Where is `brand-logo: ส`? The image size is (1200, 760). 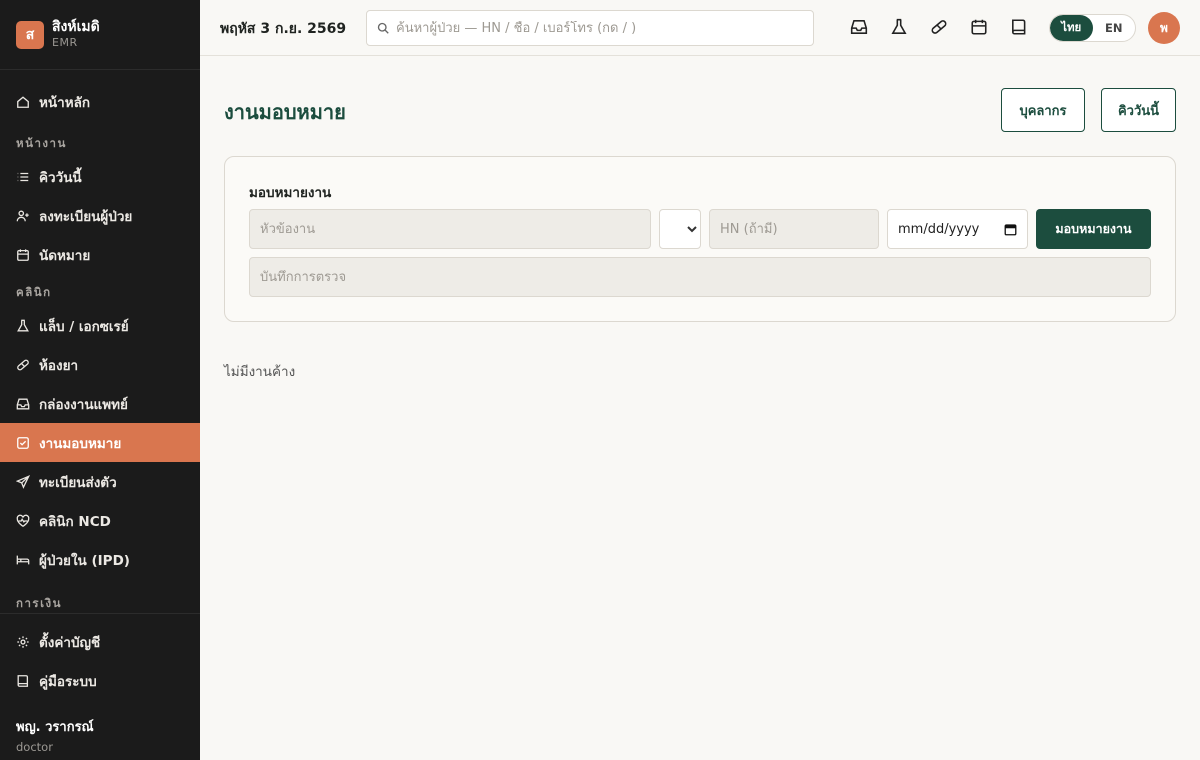
brand-logo: ส is located at coordinates (30, 34).